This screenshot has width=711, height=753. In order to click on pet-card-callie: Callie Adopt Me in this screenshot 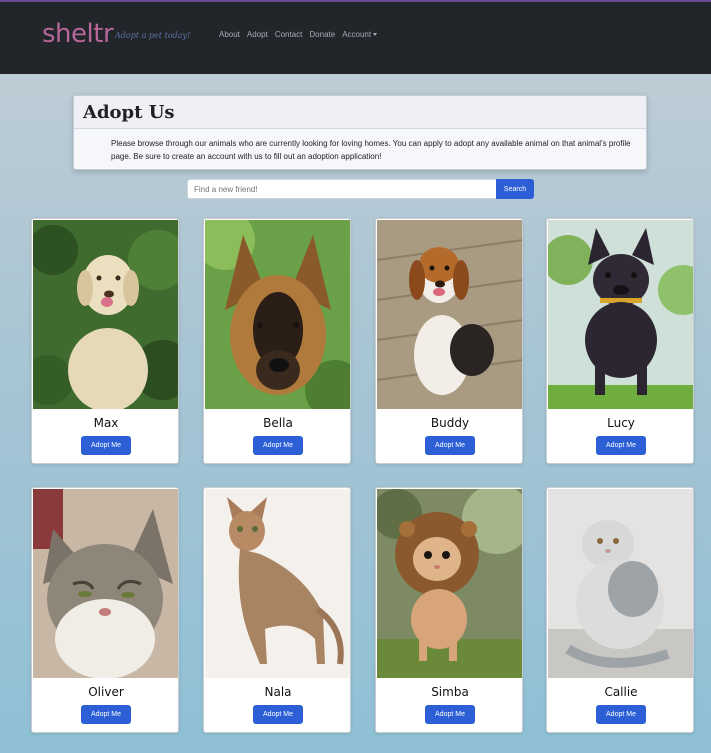, I will do `click(620, 610)`.